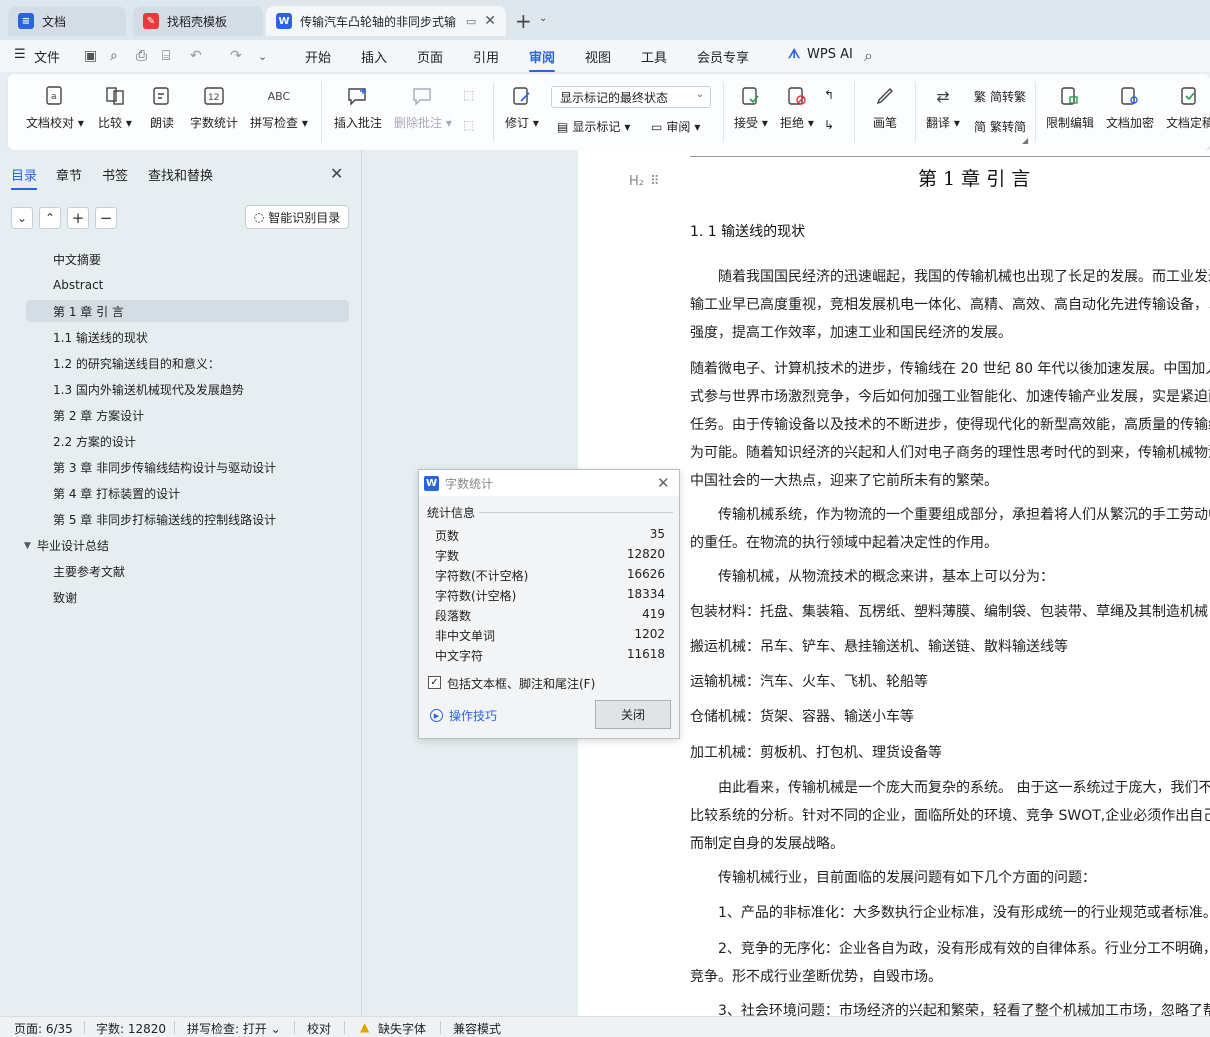  I want to click on toc-item: 1.3 国内外输送机械现代及发展趋势, so click(187, 389).